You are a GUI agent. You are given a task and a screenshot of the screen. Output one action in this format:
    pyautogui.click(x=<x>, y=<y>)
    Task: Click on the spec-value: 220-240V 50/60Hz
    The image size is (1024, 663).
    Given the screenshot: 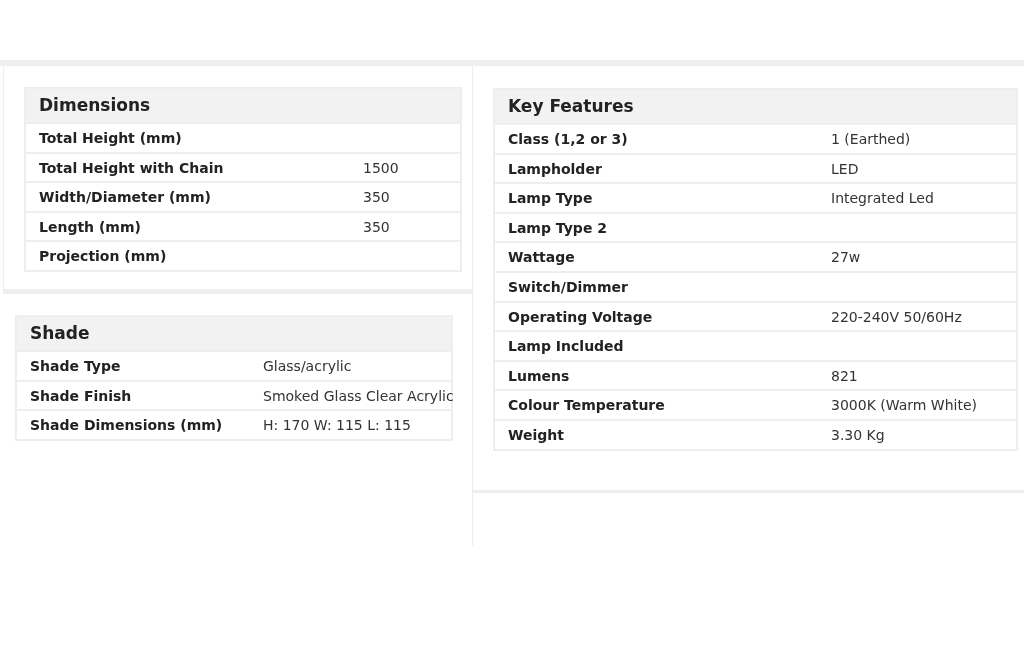 What is the action you would take?
    pyautogui.click(x=896, y=317)
    